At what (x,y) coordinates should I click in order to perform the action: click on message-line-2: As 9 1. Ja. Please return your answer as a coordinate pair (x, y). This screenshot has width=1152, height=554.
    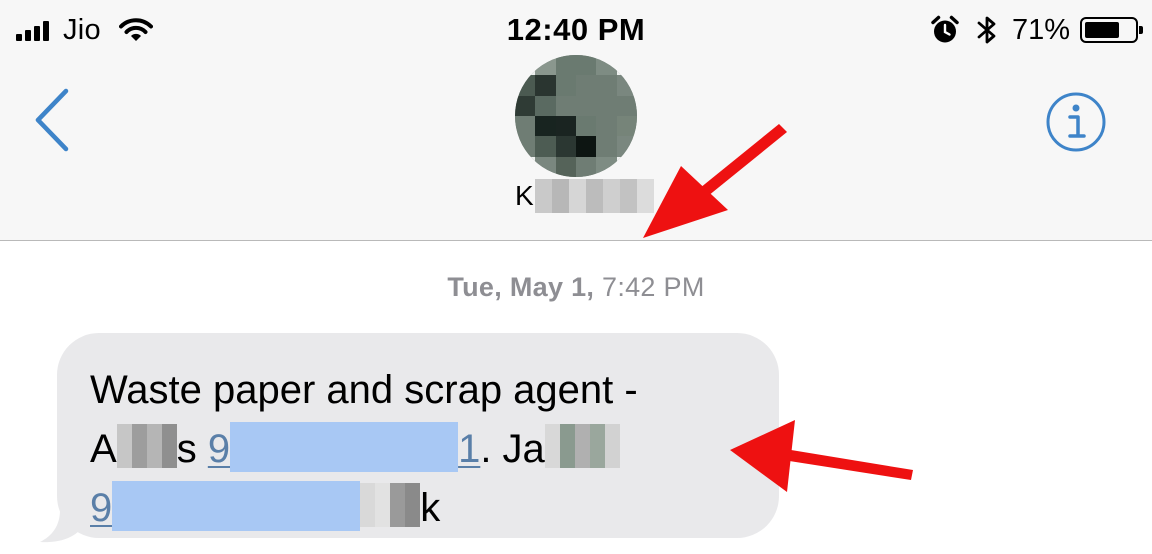
    Looking at the image, I should click on (420, 449).